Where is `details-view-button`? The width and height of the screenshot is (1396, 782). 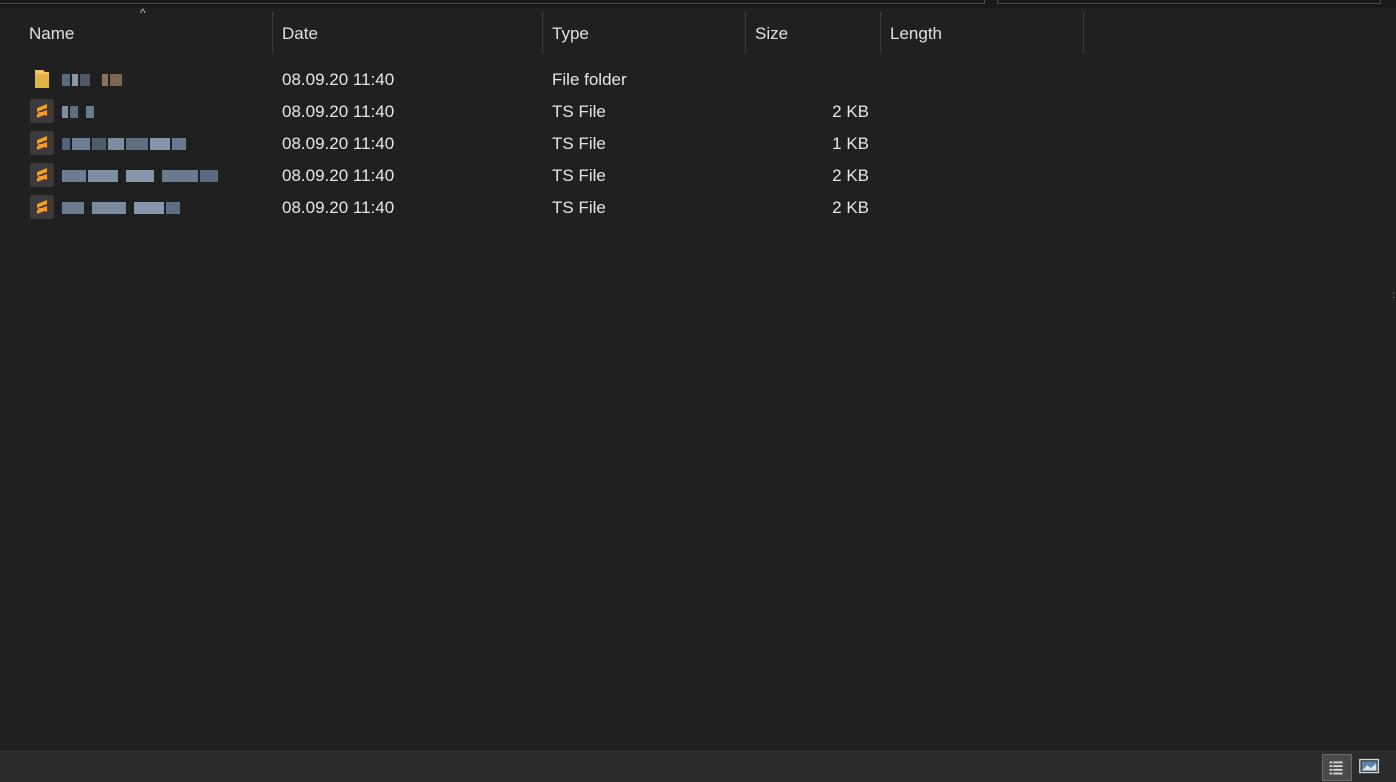
details-view-button is located at coordinates (1337, 767).